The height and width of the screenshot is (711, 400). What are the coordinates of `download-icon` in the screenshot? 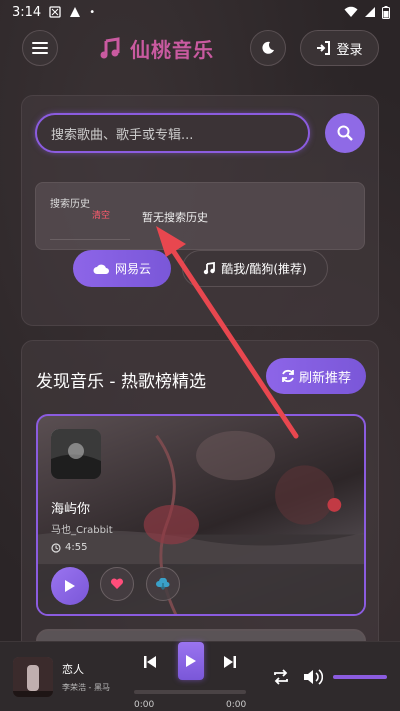 It's located at (163, 583).